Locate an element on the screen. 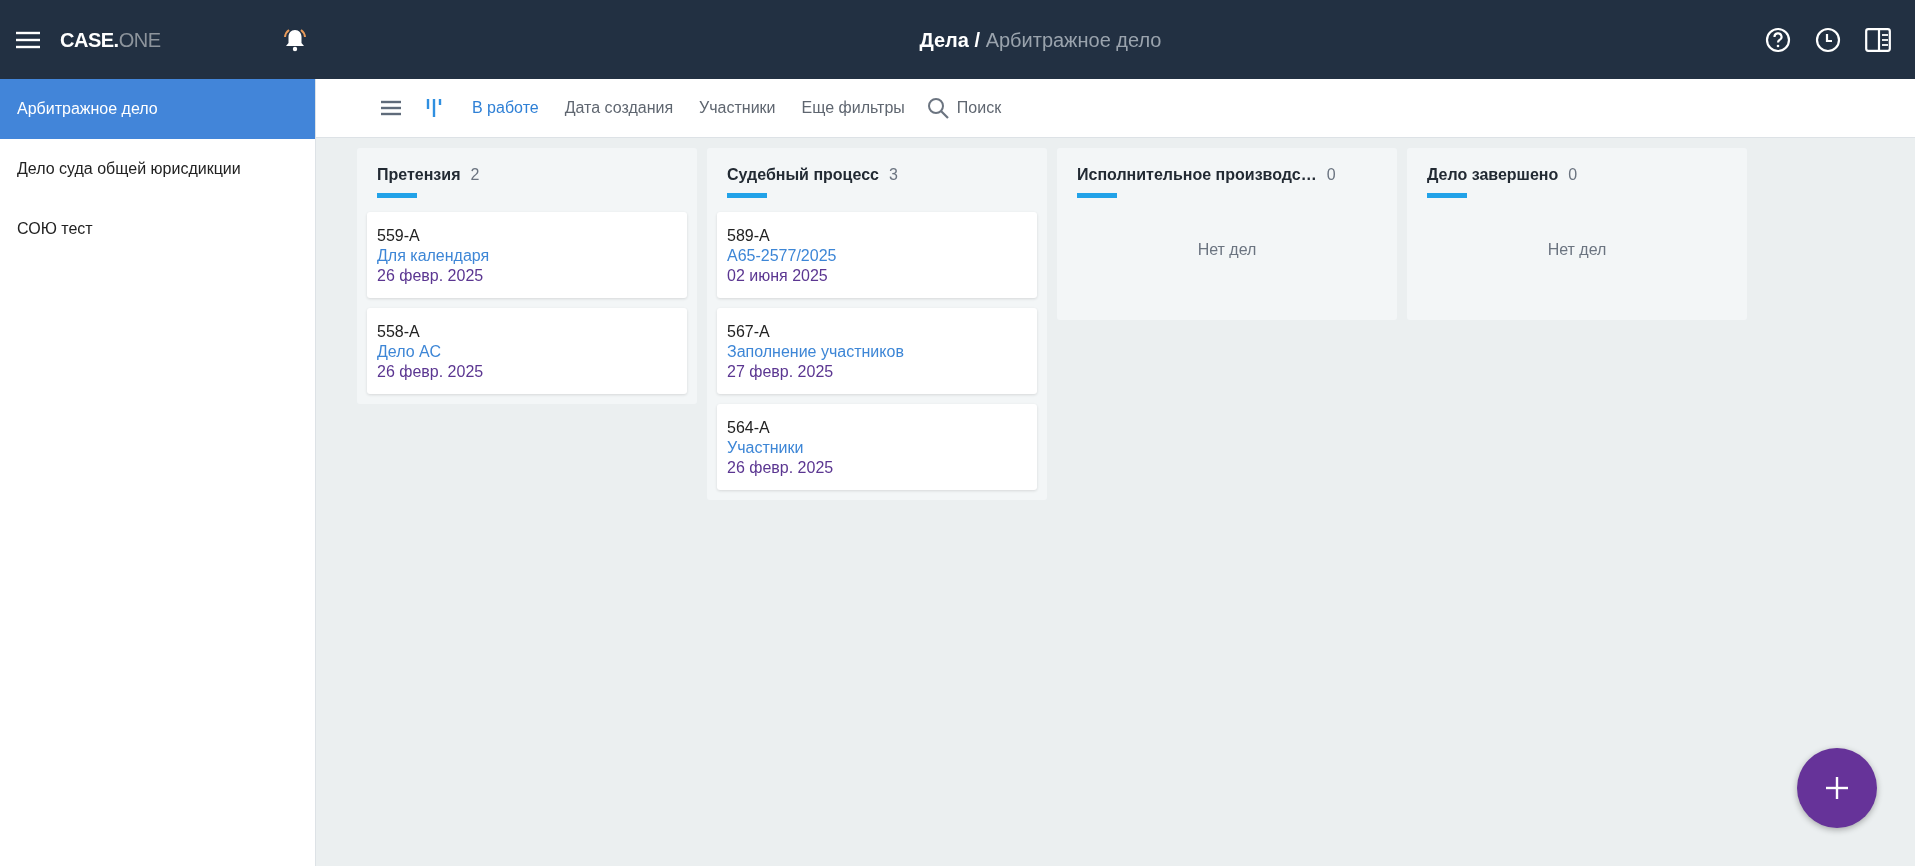 The height and width of the screenshot is (866, 1915). search-field: Поиск is located at coordinates (1036, 108).